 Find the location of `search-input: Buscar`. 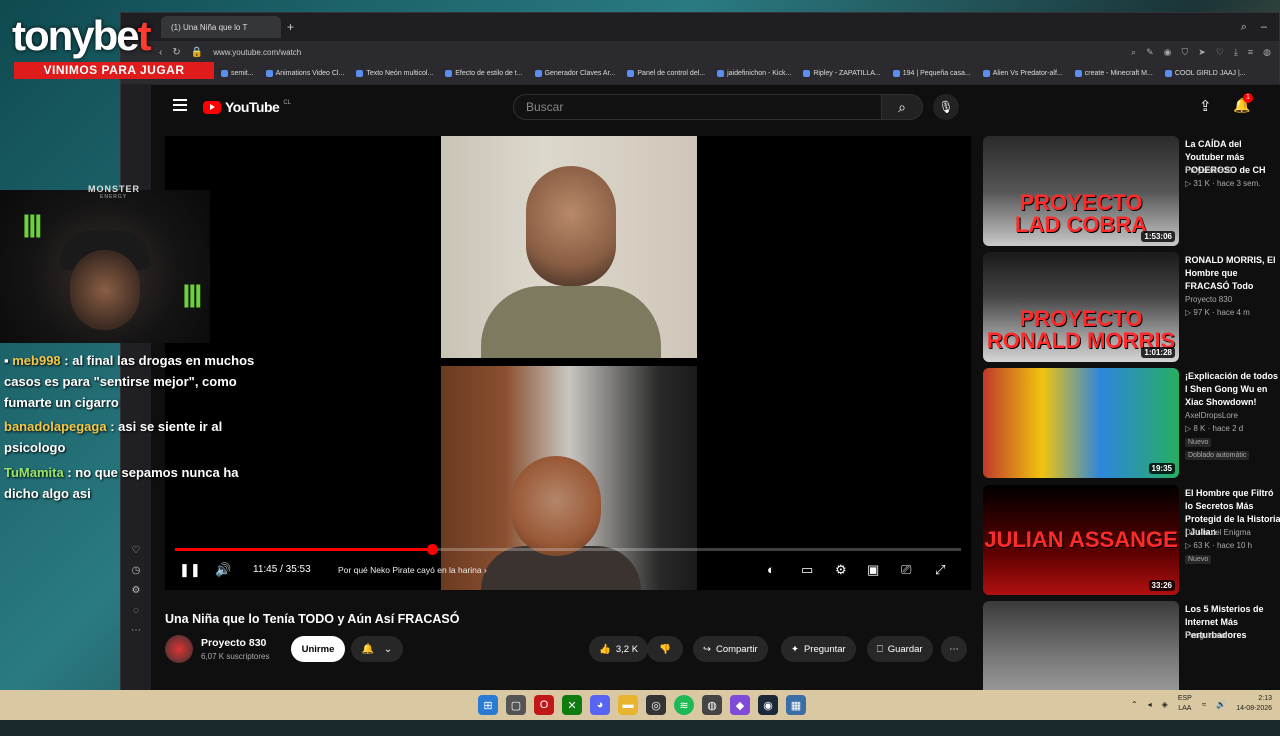

search-input: Buscar is located at coordinates (698, 107).